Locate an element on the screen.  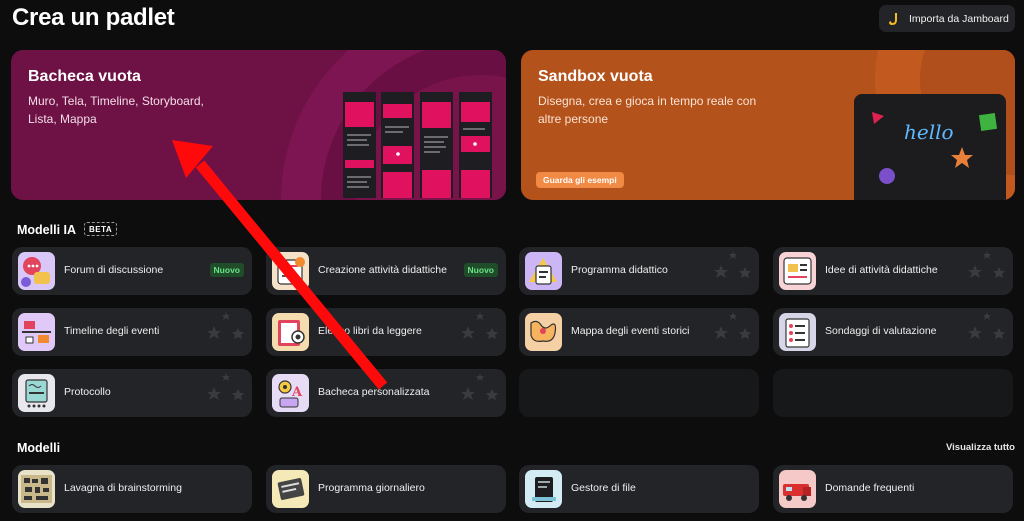
ai-card-reading-list: Elenco libri da leggere is located at coordinates (386, 332).